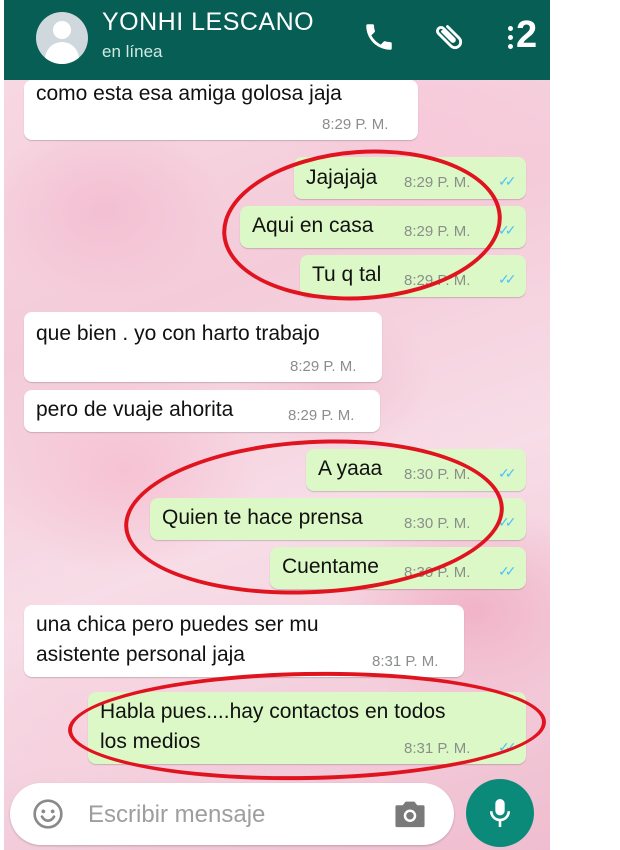 Image resolution: width=620 pixels, height=850 pixels. I want to click on message-text: A yaaa, so click(350, 468).